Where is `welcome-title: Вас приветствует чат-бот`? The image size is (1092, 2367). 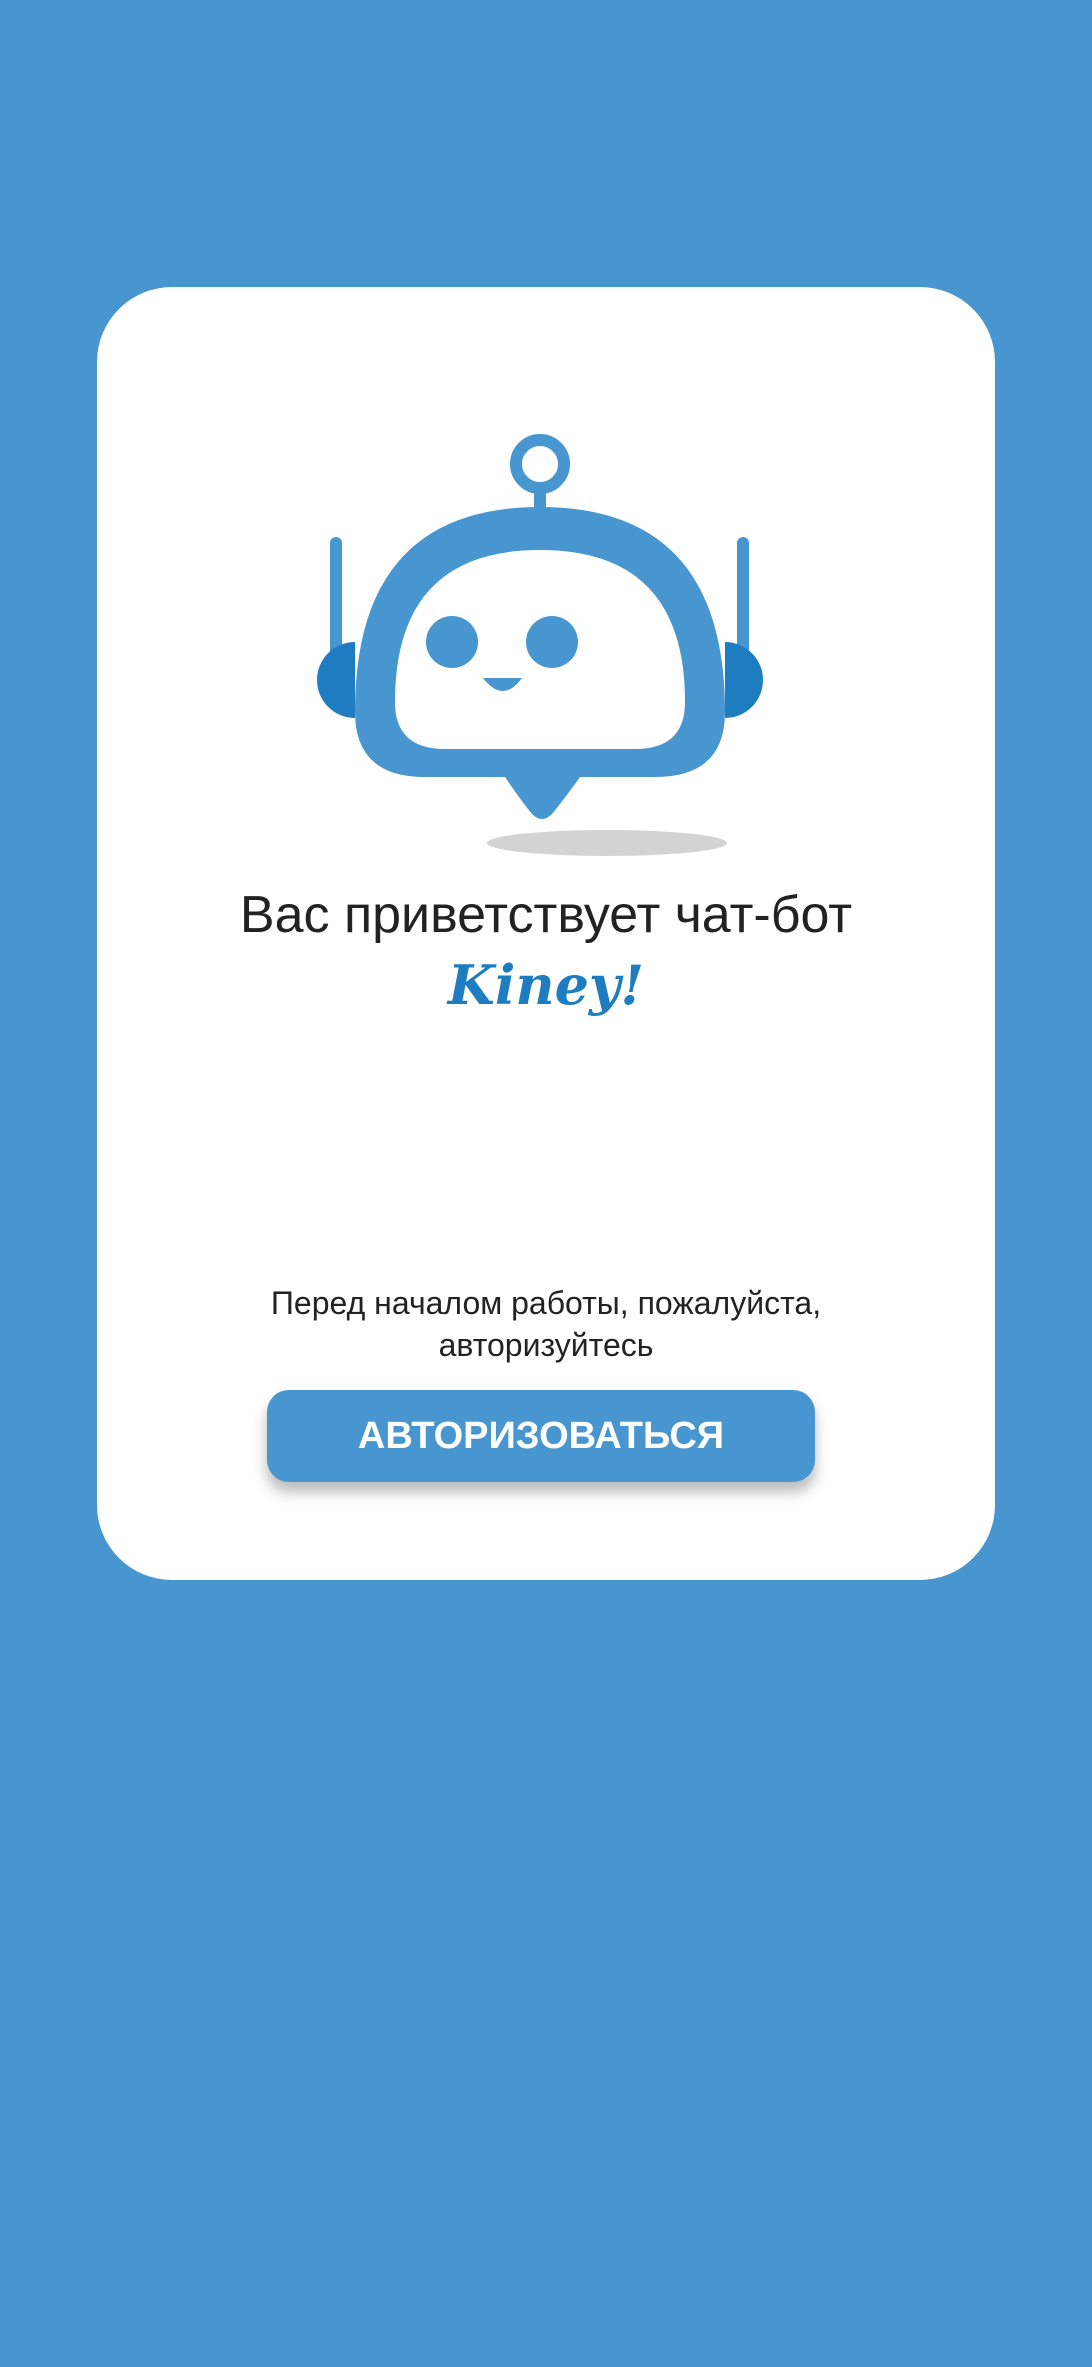
welcome-title: Вас приветствует чат-бот is located at coordinates (546, 915).